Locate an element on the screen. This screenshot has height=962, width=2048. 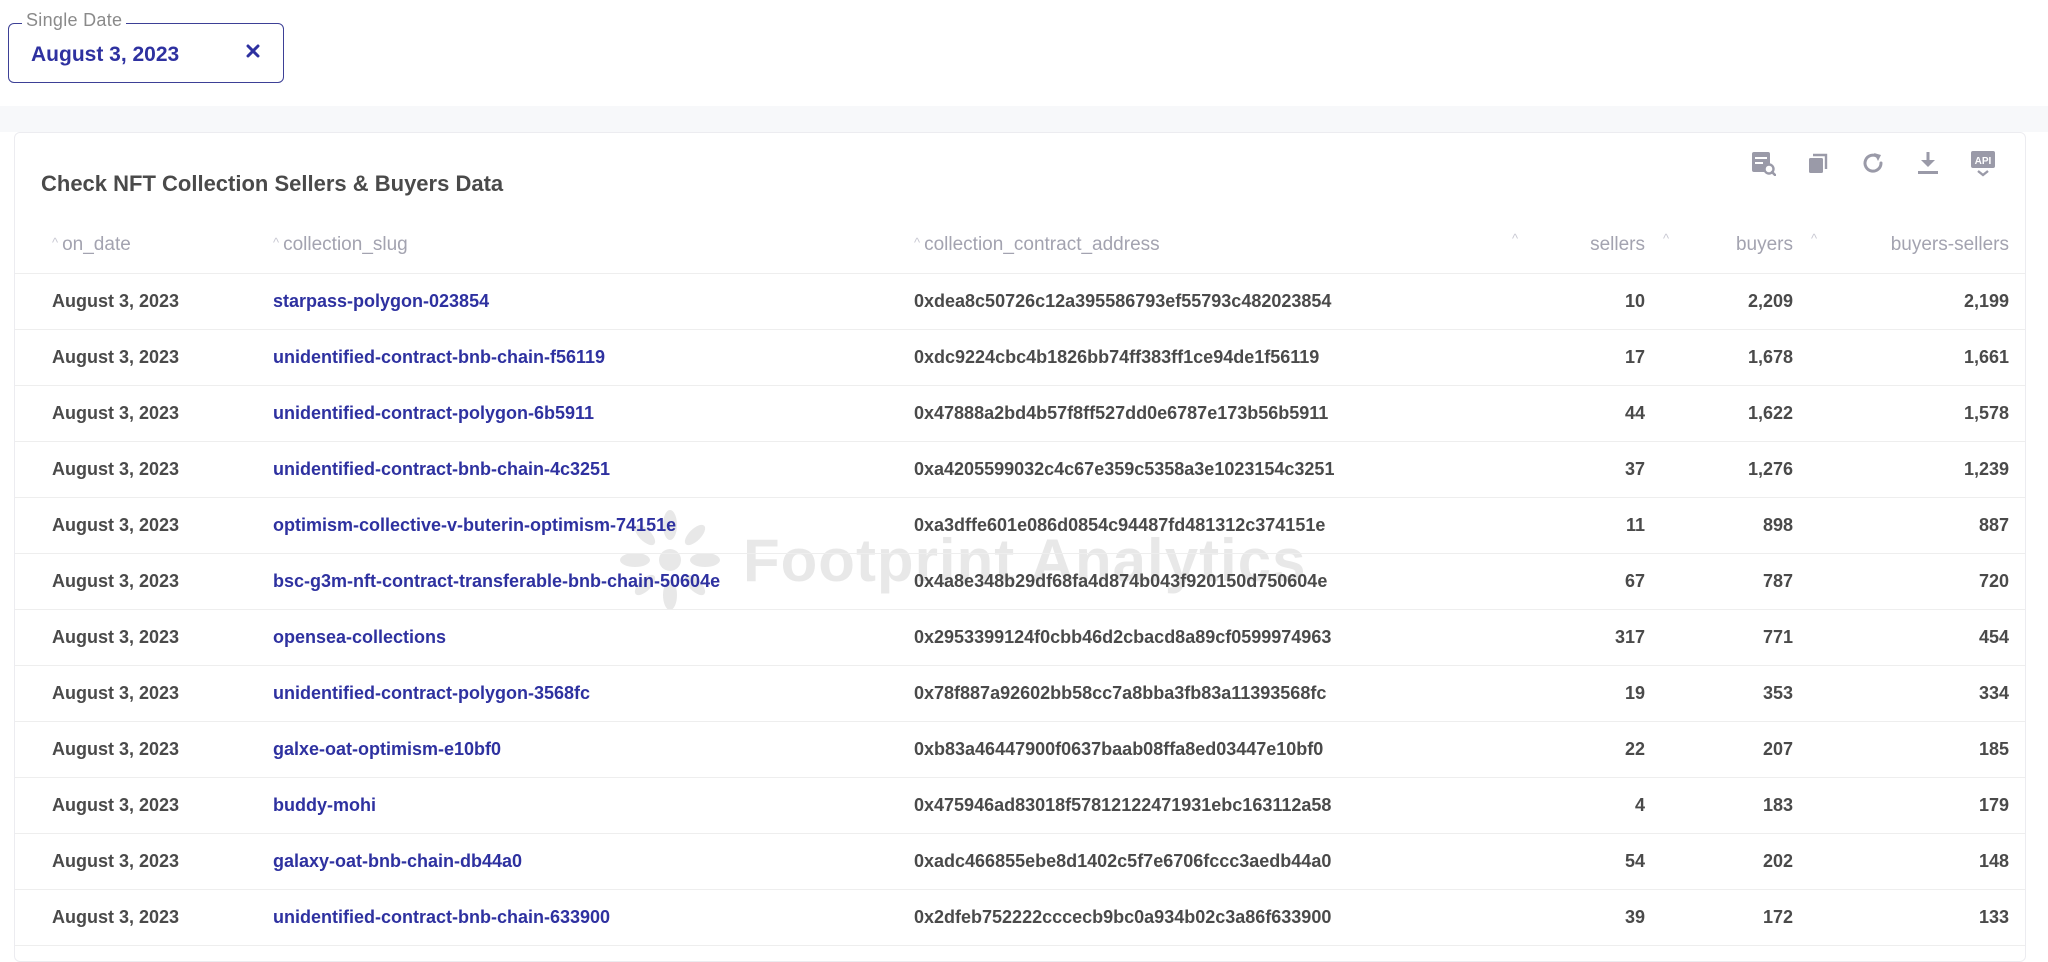
cell-buyers: 202 is located at coordinates (1737, 861).